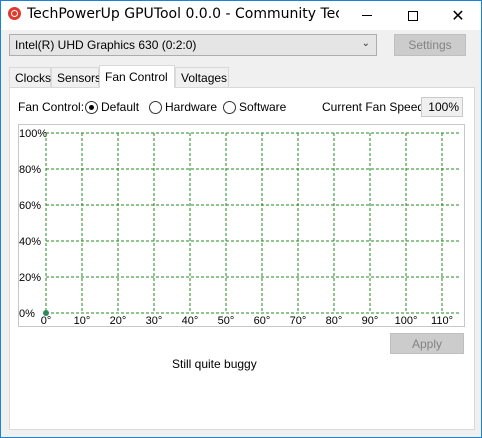 The height and width of the screenshot is (438, 482). Describe the element at coordinates (30, 170) in the screenshot. I see `y-tick-label: 80%` at that location.